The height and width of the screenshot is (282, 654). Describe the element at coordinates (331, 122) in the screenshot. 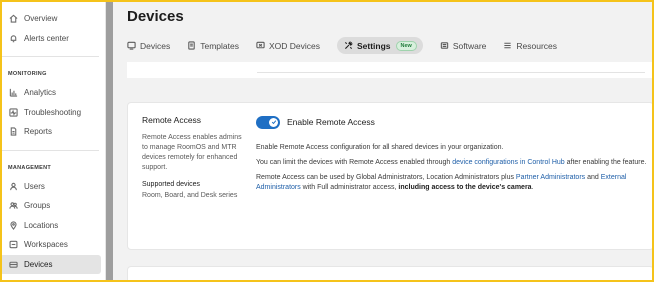

I see `toggle-label: Enable Remote Access` at that location.